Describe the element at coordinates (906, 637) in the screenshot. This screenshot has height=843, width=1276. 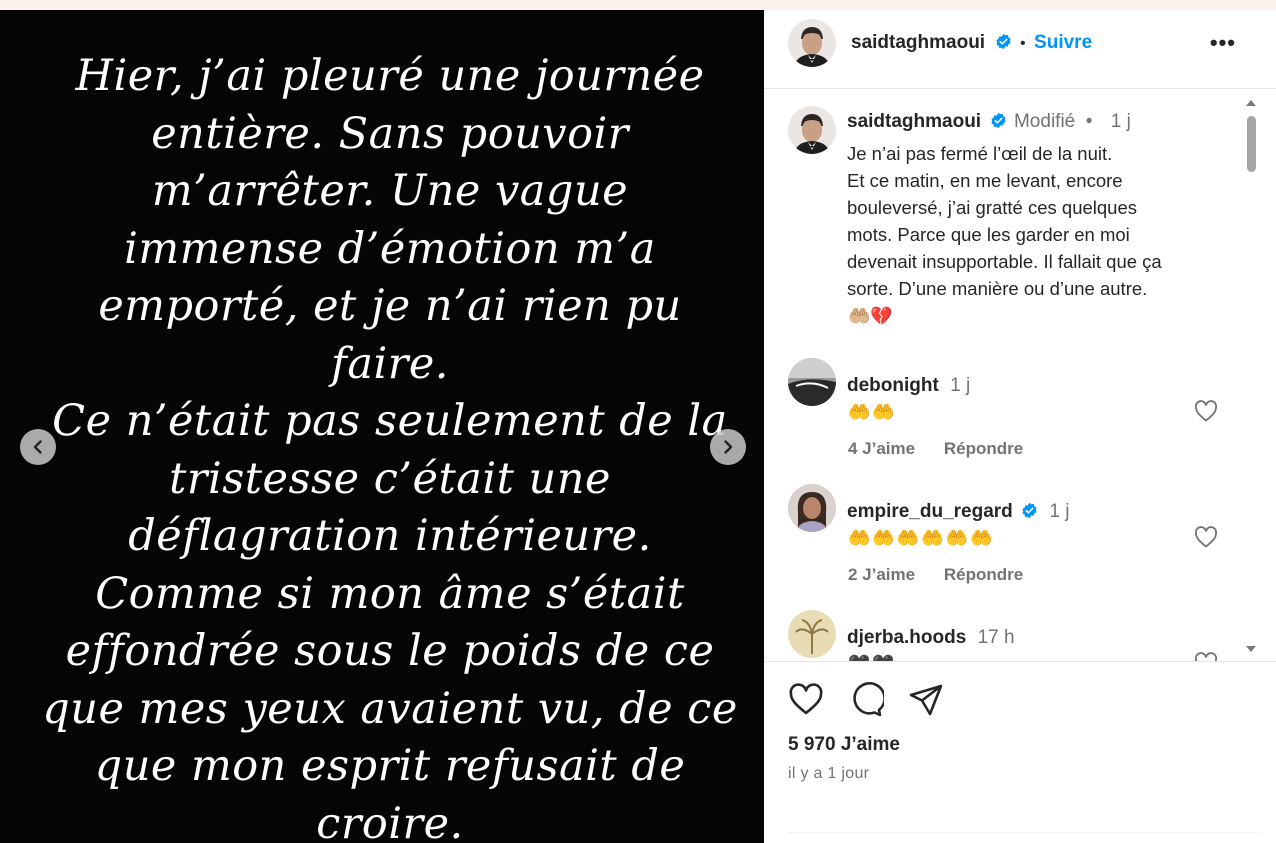
I see `commenter-username: djerba.hoods` at that location.